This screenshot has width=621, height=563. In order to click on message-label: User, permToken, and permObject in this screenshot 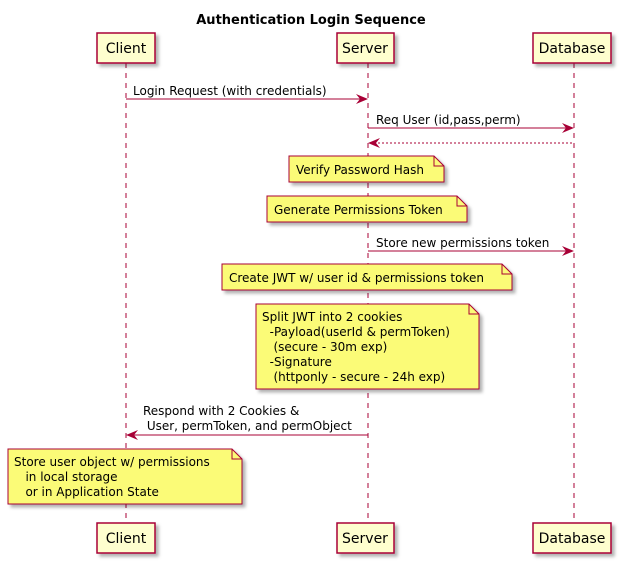, I will do `click(247, 426)`.